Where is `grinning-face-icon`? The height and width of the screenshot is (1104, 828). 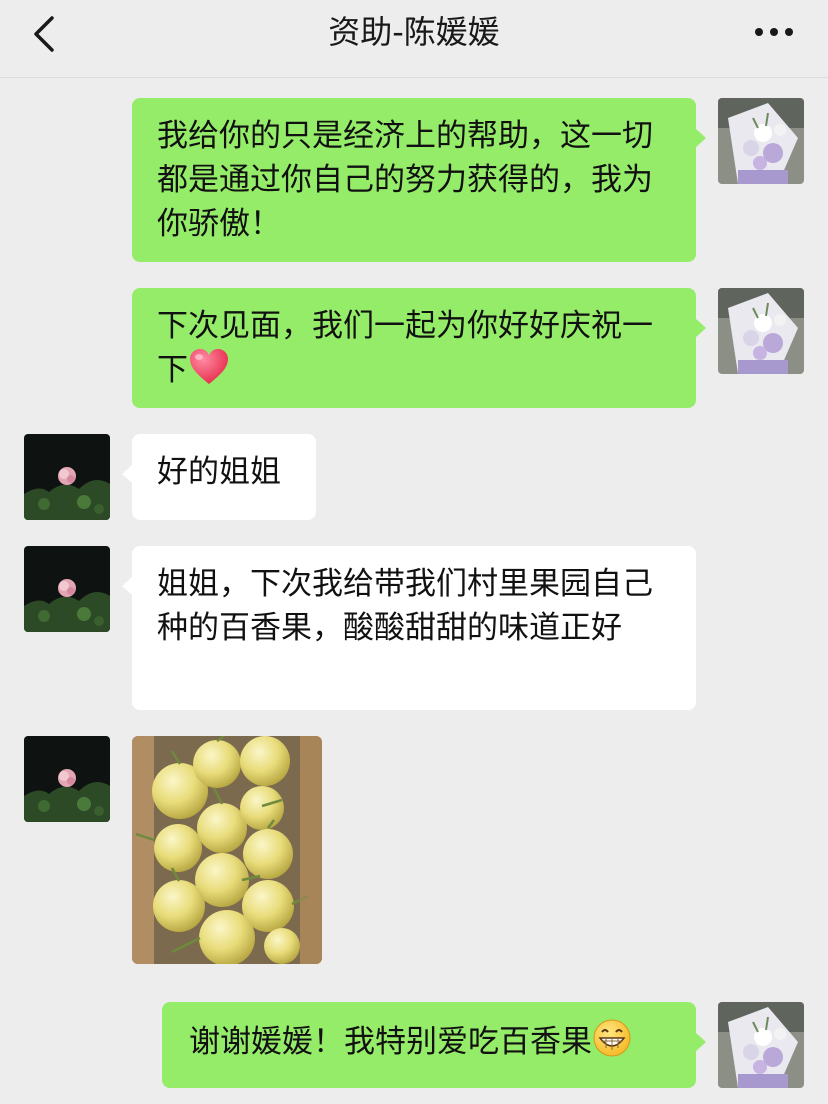 grinning-face-icon is located at coordinates (612, 1044).